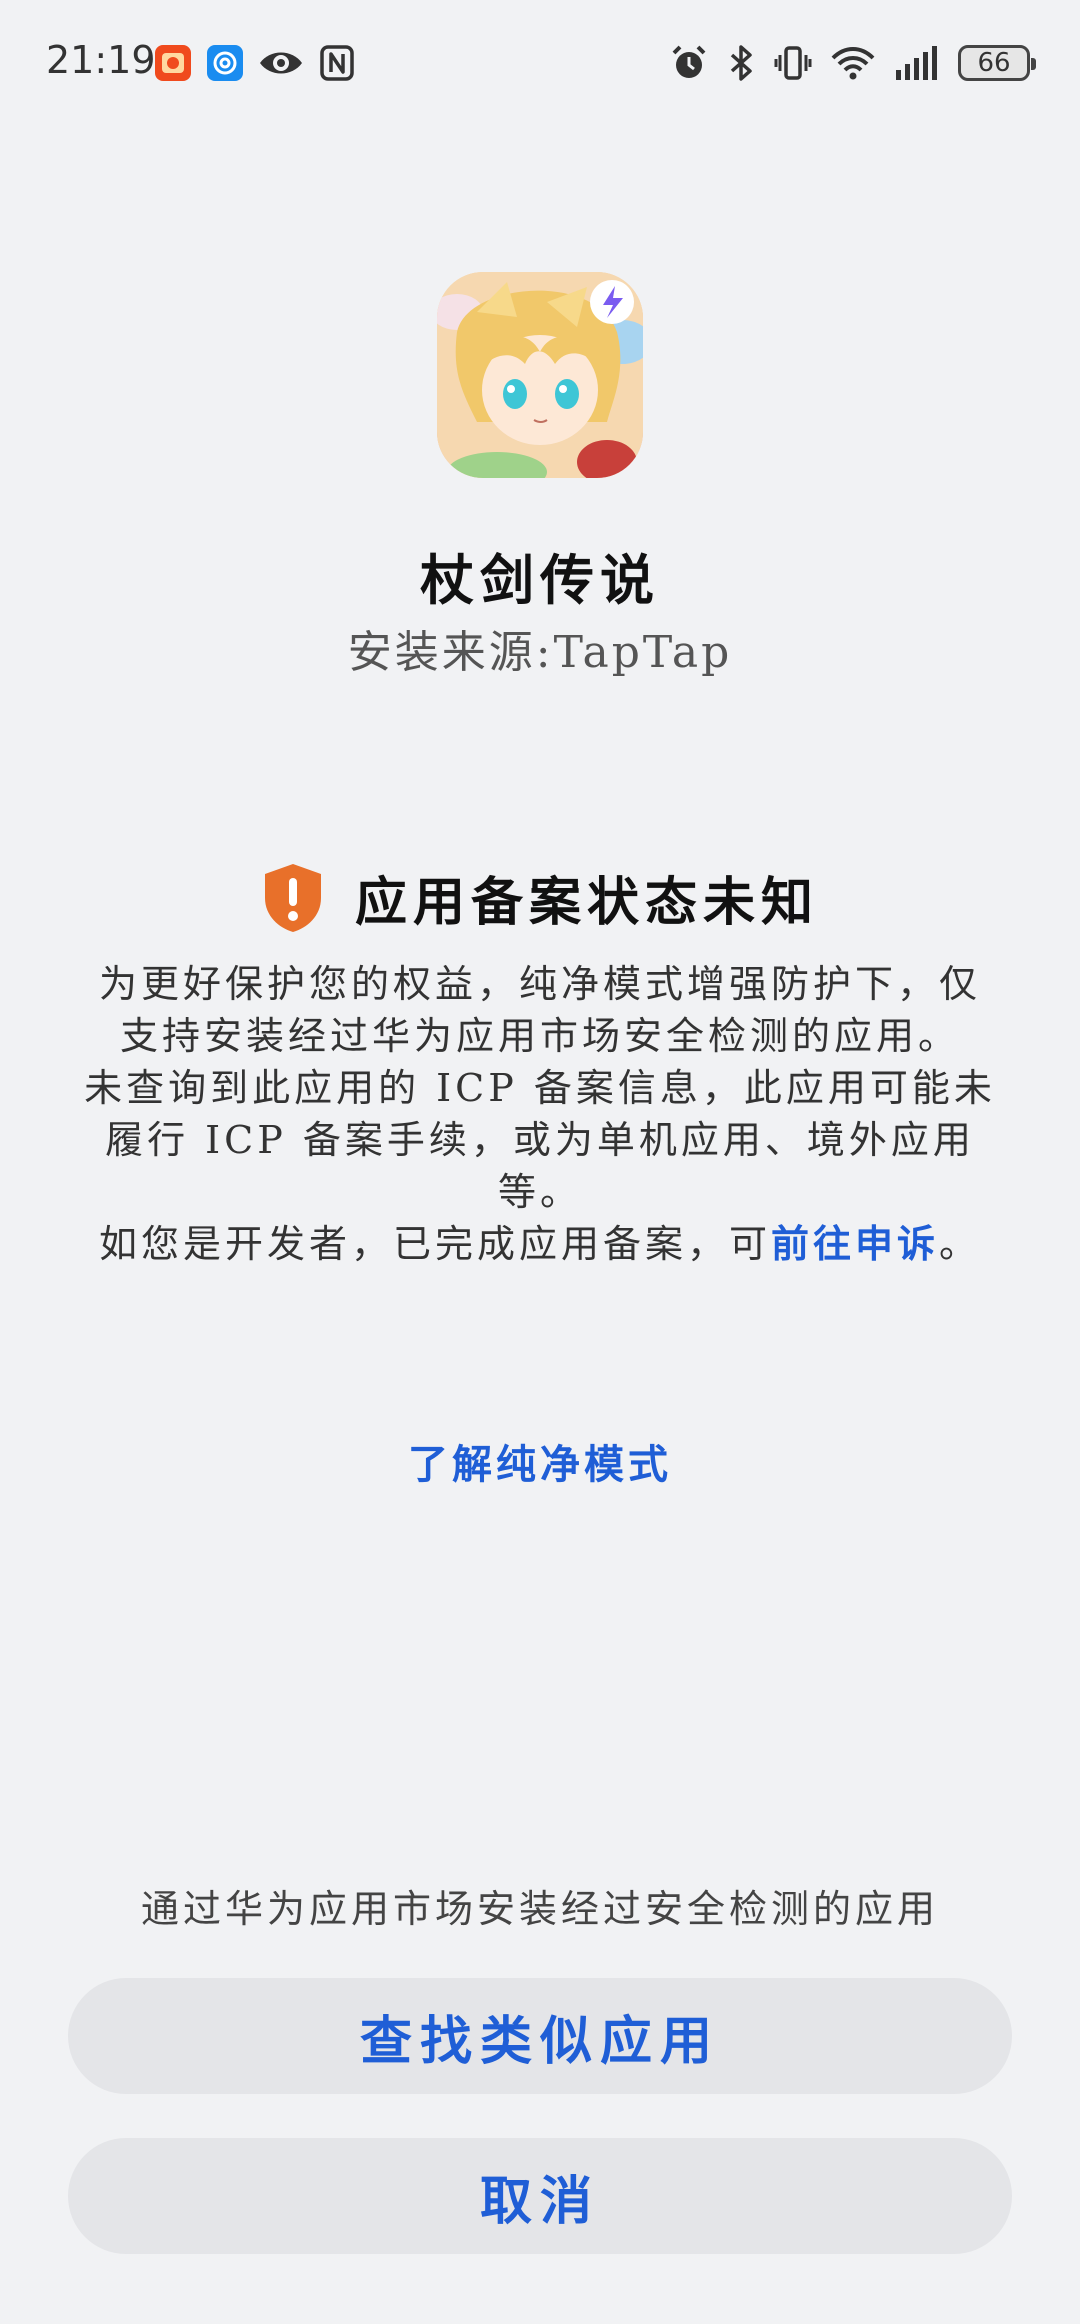 Image resolution: width=1080 pixels, height=2324 pixels. I want to click on system-status-icons: 66, so click(853, 63).